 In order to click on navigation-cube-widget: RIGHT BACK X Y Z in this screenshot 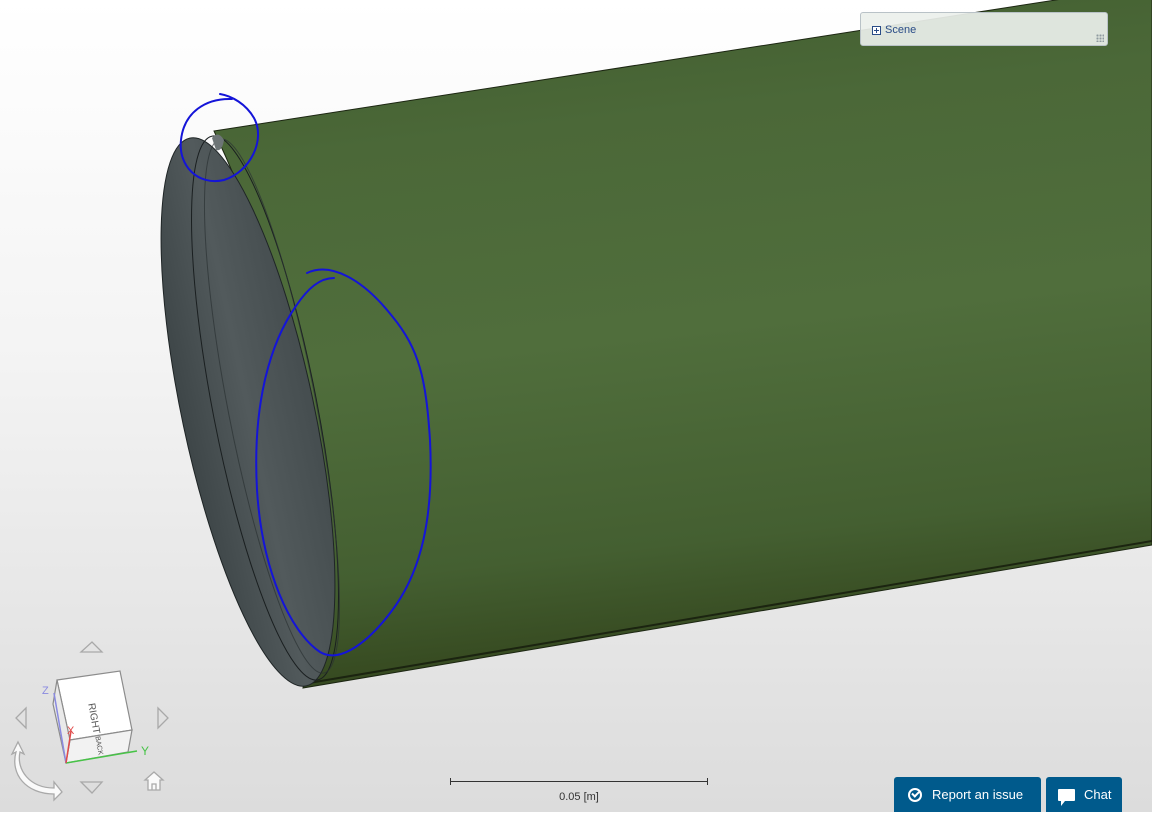, I will do `click(90, 720)`.